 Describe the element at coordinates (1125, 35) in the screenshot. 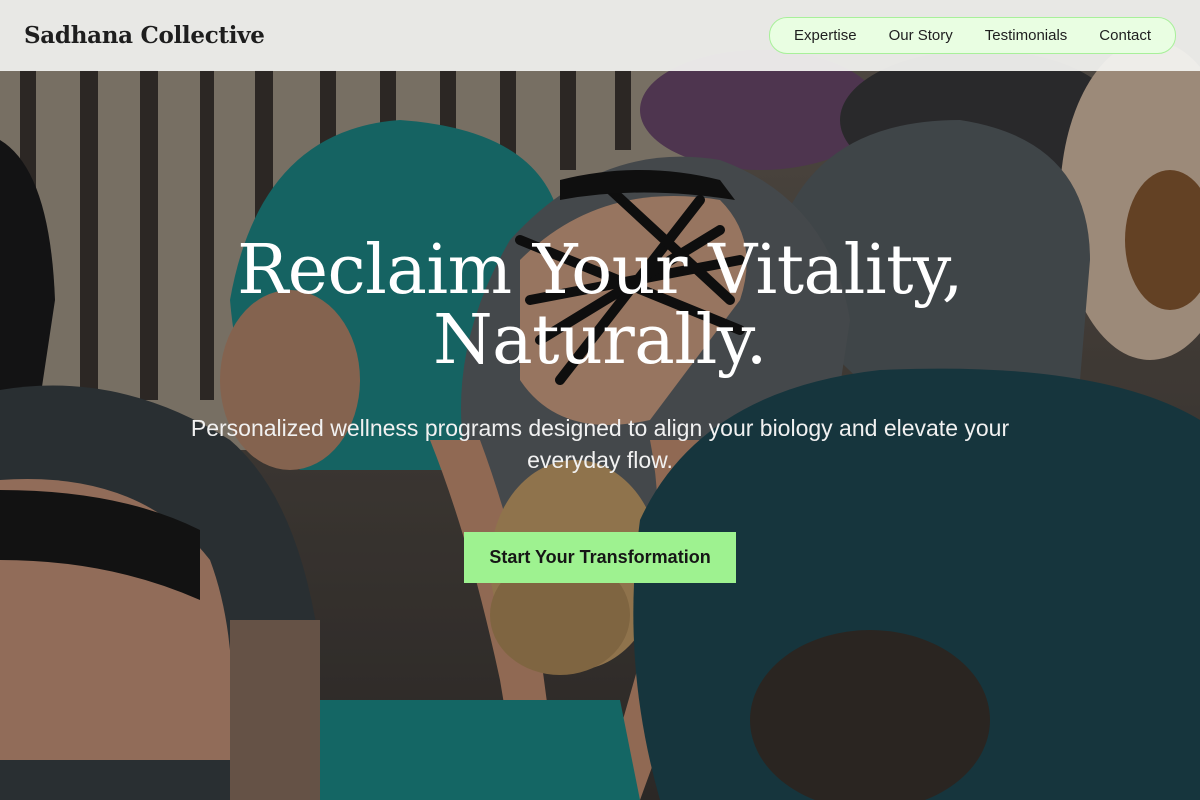

I see `nav-item-contact: Contact` at that location.